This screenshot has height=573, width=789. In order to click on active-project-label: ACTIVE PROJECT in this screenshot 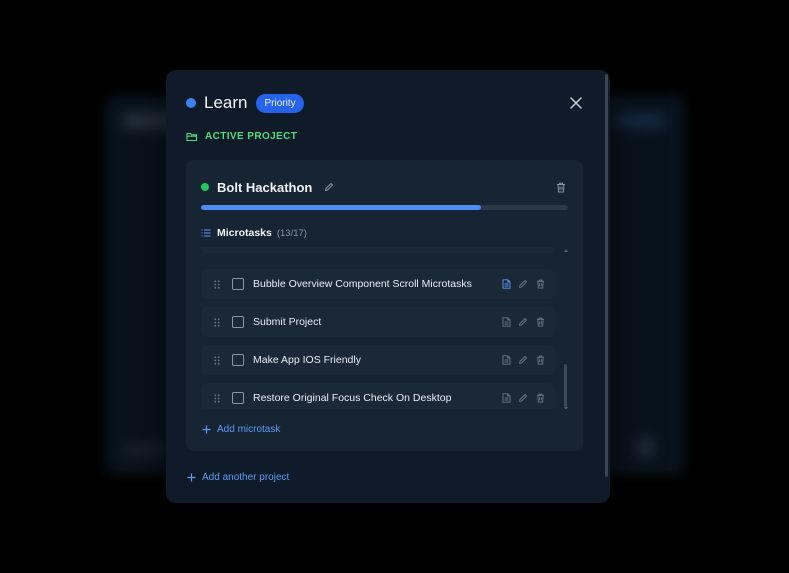, I will do `click(241, 136)`.